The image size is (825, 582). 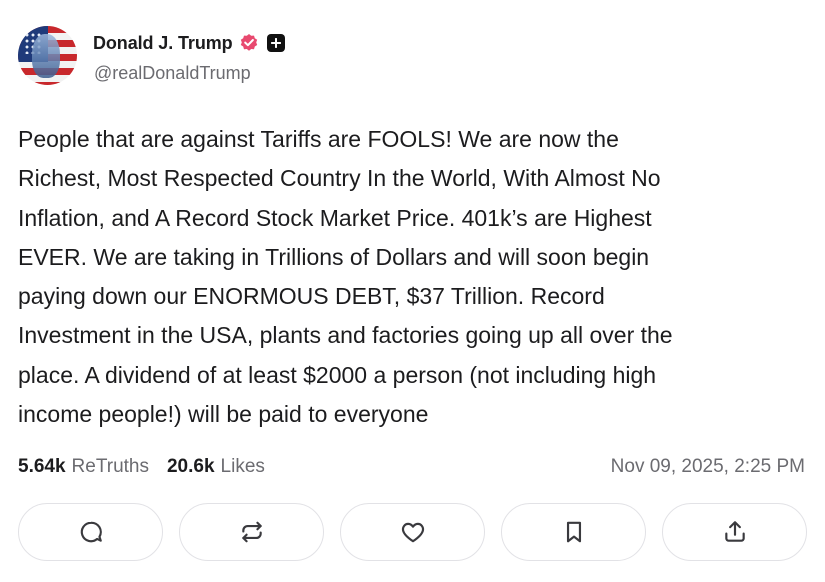 What do you see at coordinates (242, 466) in the screenshot?
I see `likes-label: Likes` at bounding box center [242, 466].